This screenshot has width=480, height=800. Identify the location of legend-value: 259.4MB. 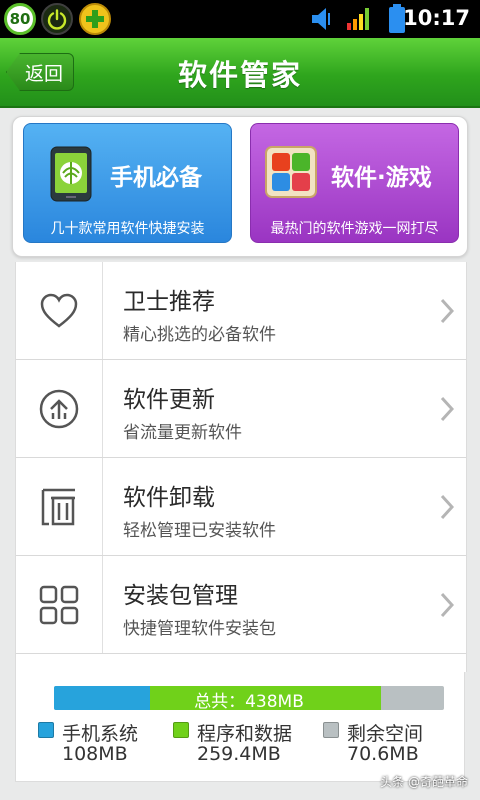
(239, 754).